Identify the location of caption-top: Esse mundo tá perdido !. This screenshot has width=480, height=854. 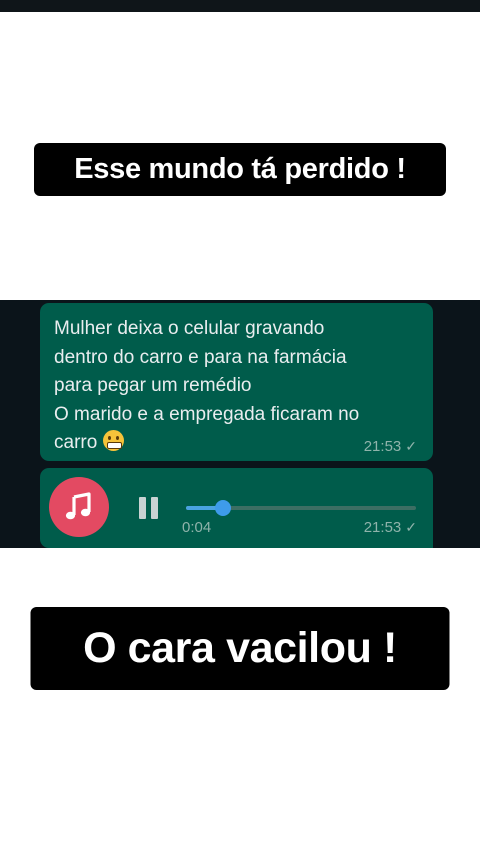
(240, 169).